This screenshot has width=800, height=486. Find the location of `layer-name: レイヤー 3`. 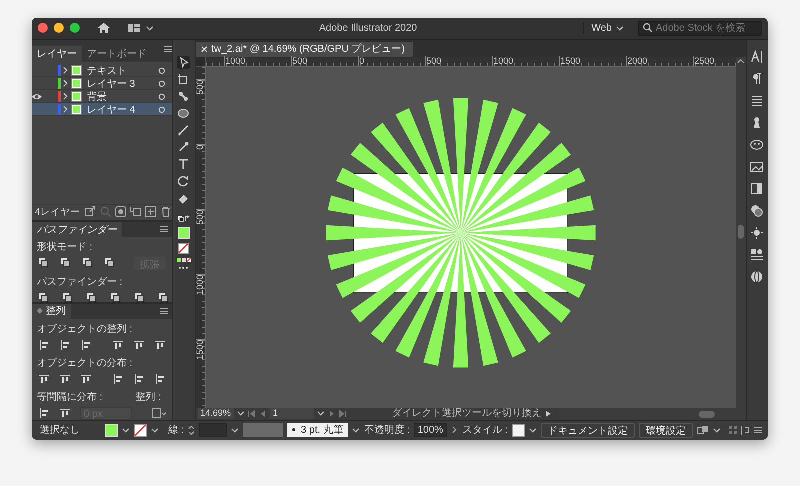

layer-name: レイヤー 3 is located at coordinates (111, 84).